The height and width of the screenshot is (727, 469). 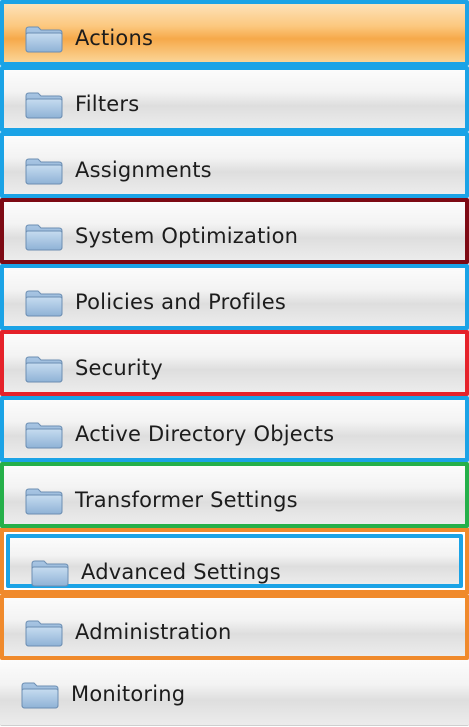 I want to click on nav-item-label: Monitoring, so click(x=128, y=694).